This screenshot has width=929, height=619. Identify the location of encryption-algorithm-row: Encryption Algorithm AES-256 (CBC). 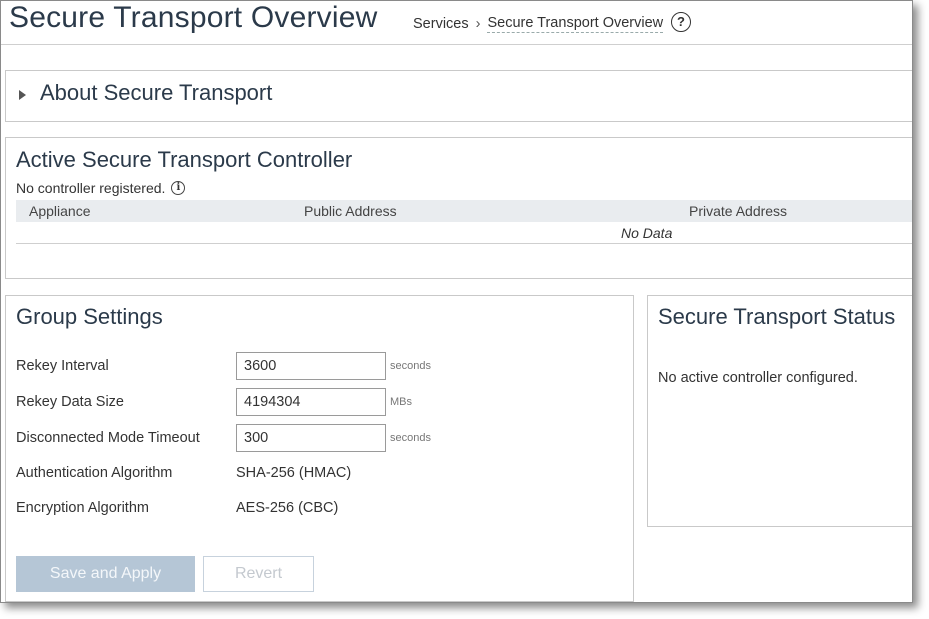
(321, 508).